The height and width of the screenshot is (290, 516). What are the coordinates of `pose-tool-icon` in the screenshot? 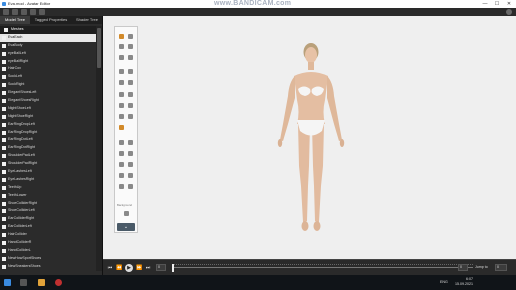 It's located at (130, 105).